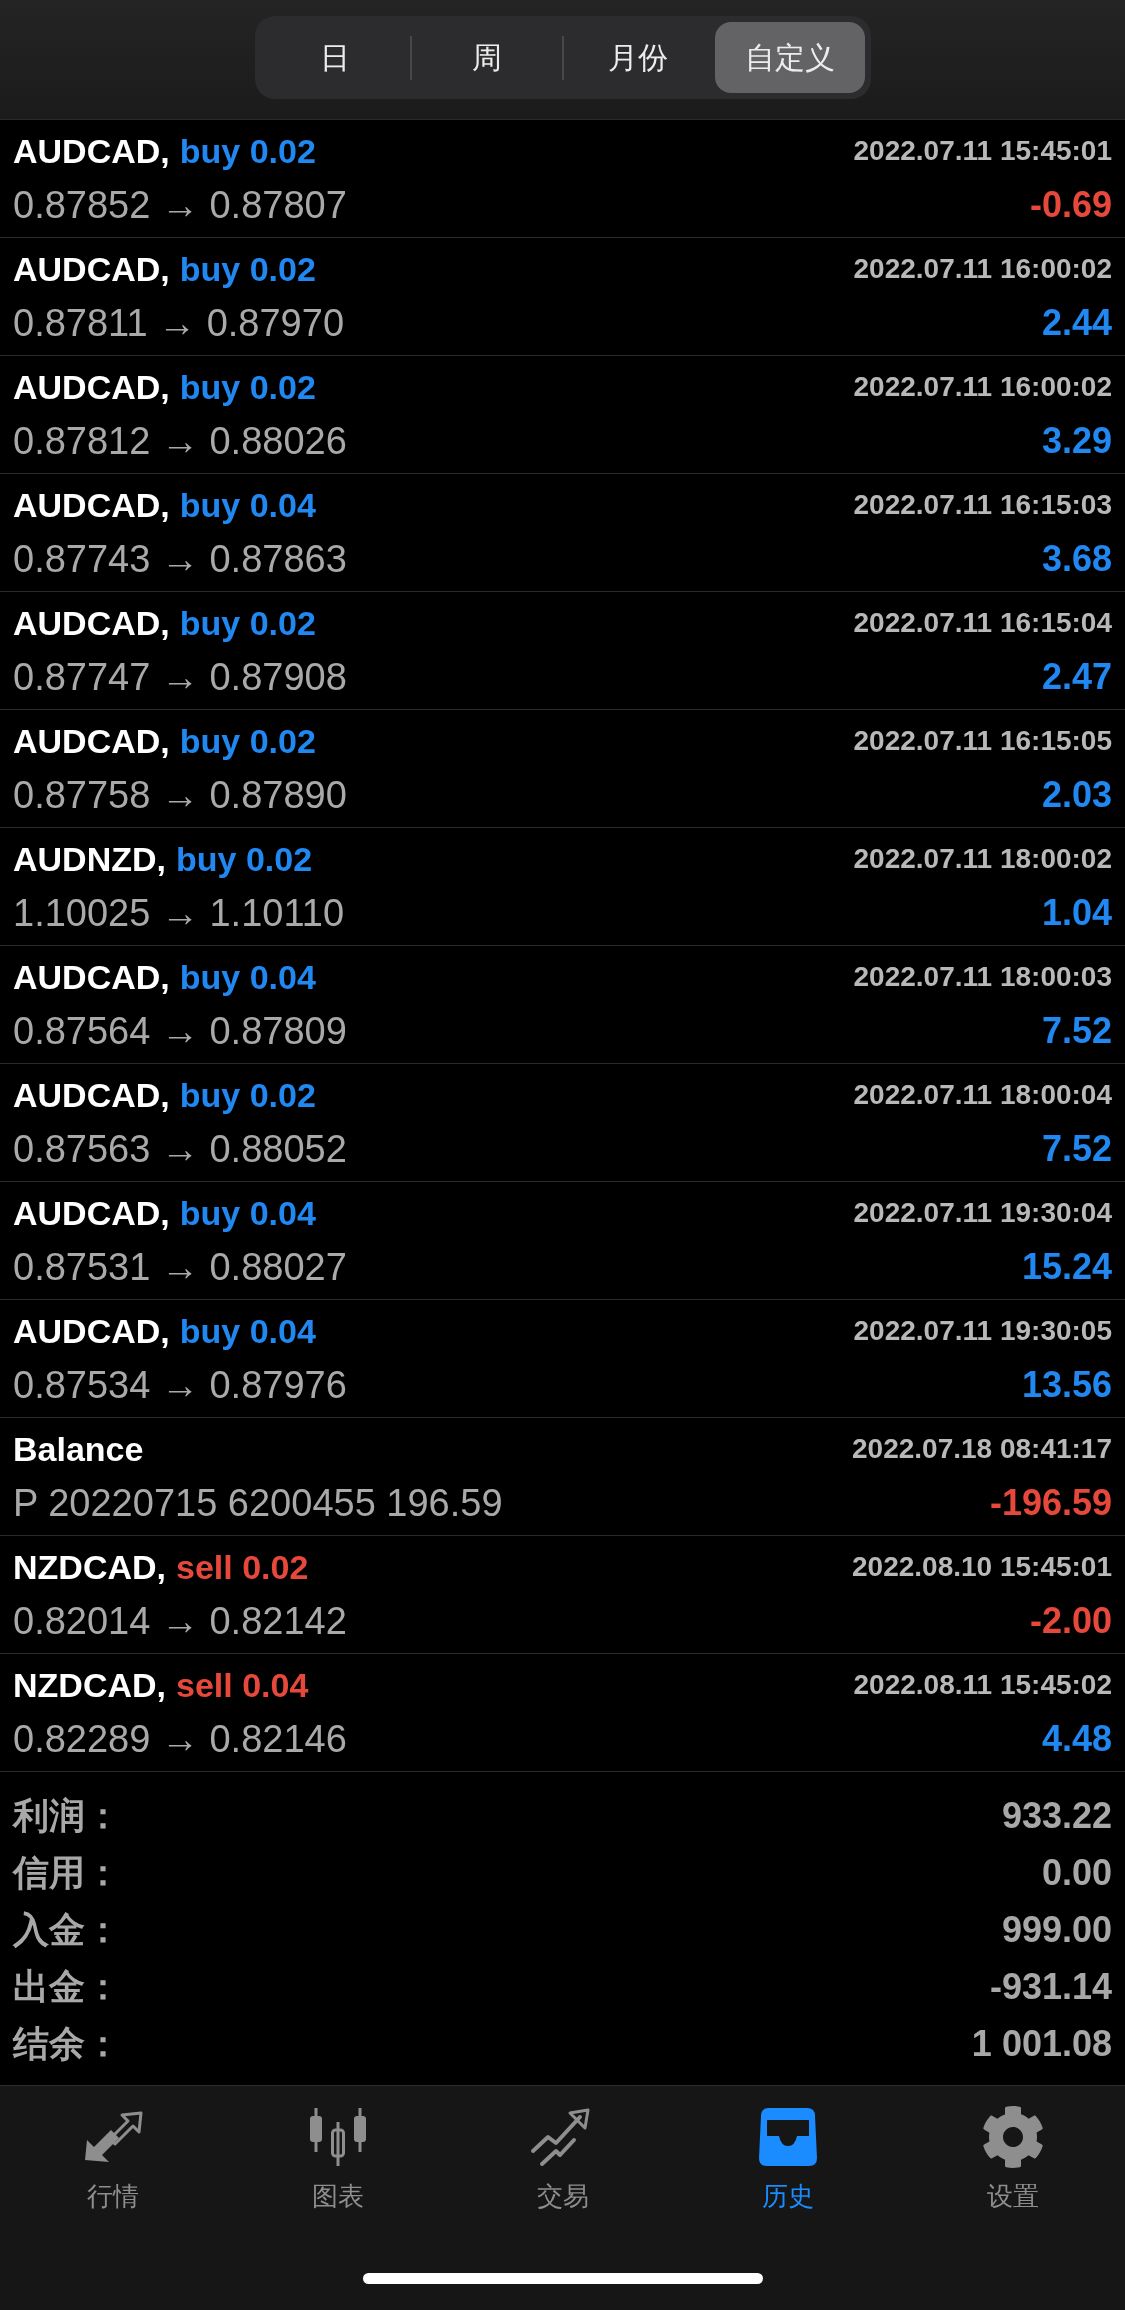 Image resolution: width=1125 pixels, height=2310 pixels. I want to click on price-change: 0.87743 → 0.87863, so click(180, 559).